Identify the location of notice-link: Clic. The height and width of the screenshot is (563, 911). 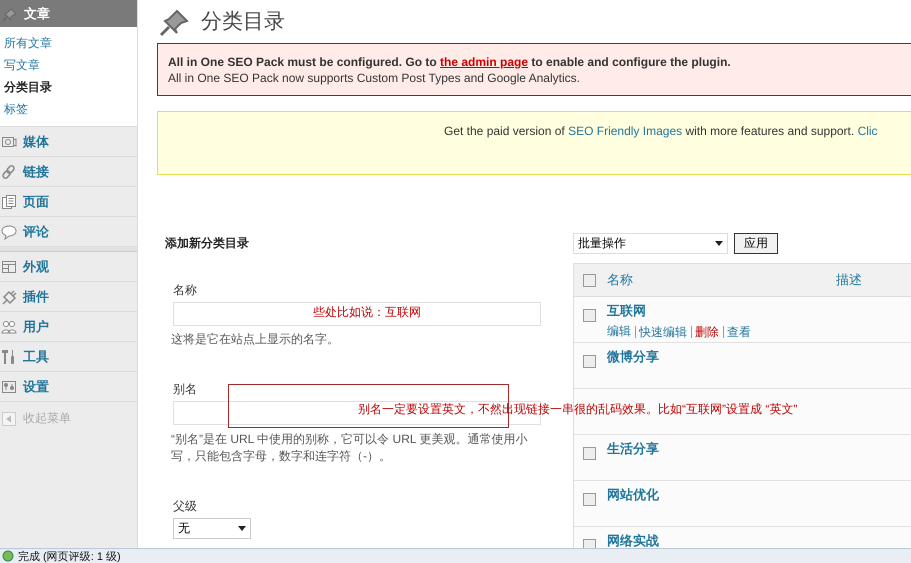
(868, 131).